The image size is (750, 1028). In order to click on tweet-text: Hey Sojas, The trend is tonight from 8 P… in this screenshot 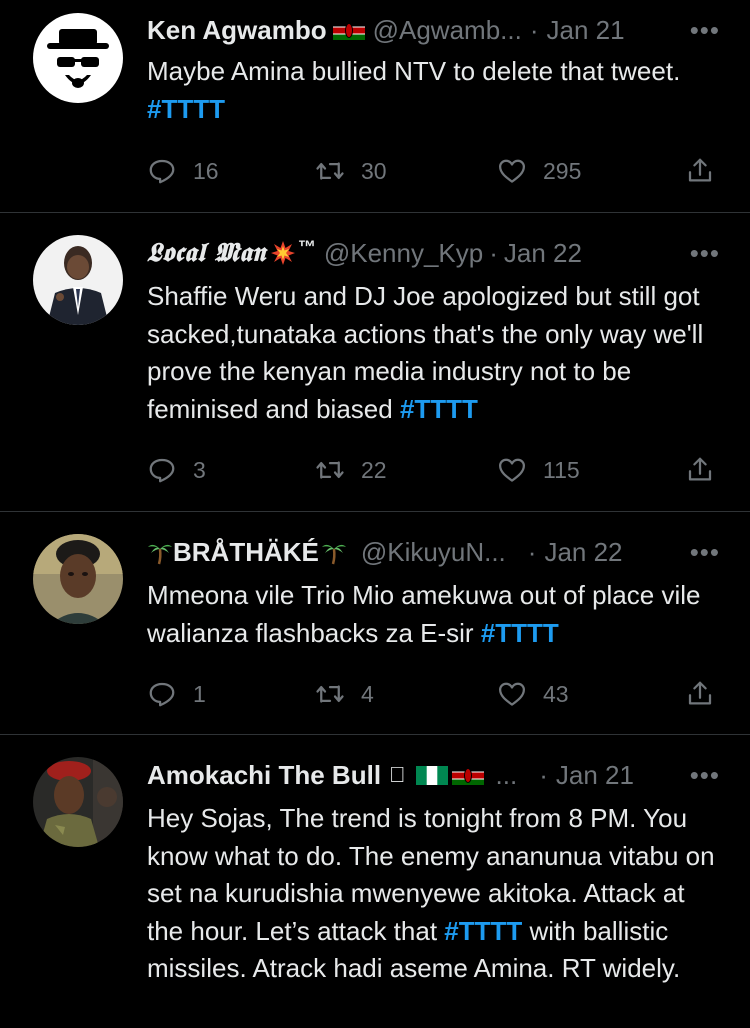, I will do `click(431, 893)`.